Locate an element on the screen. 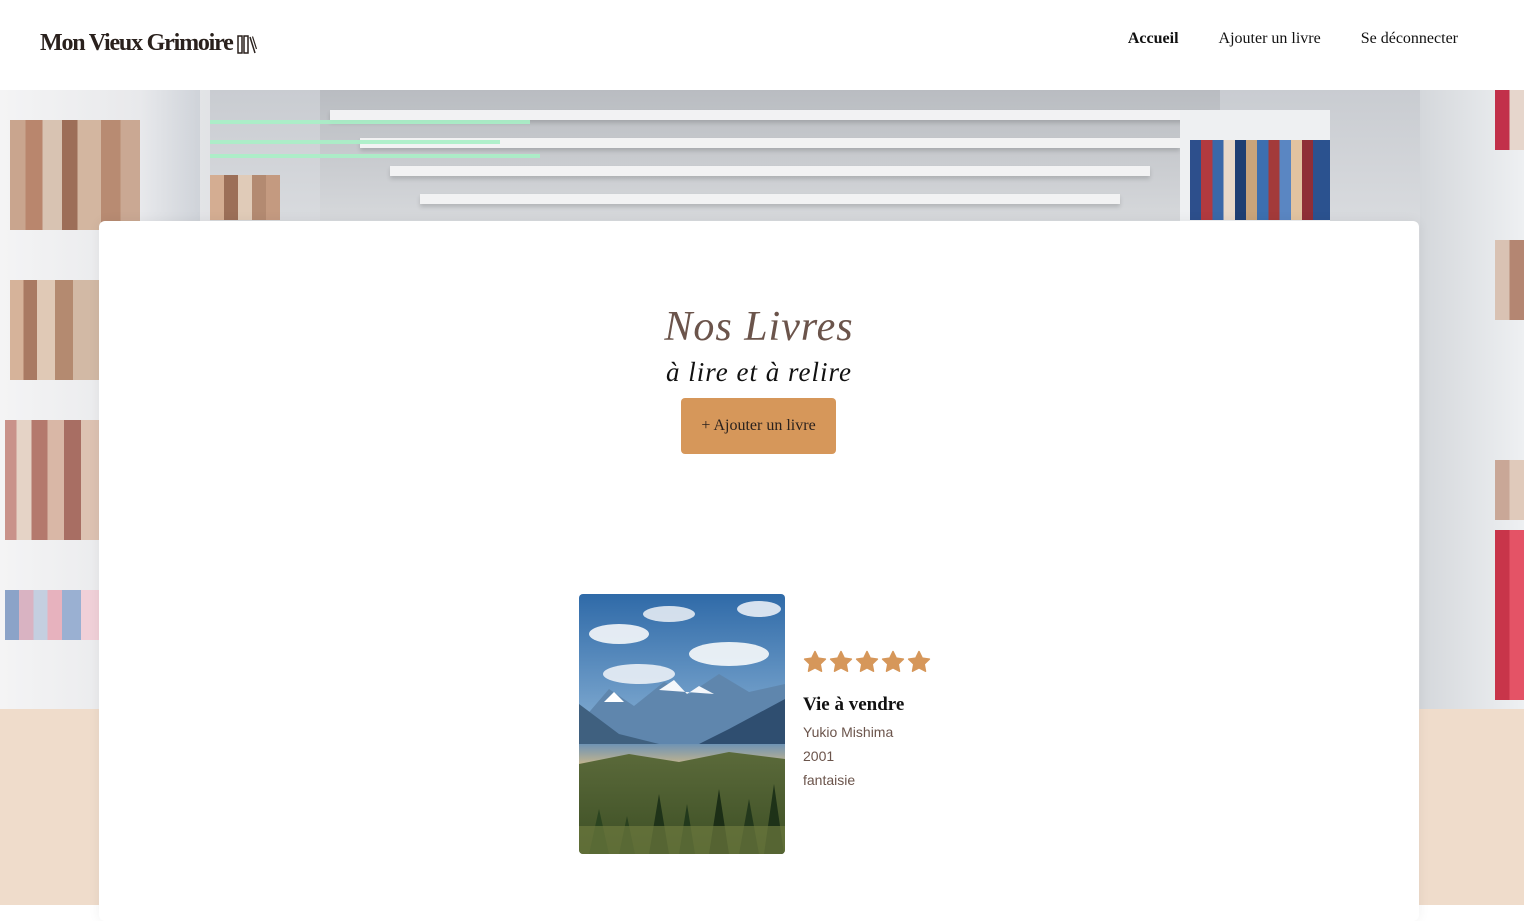 The width and height of the screenshot is (1524, 921). site-logo: Mon Vieux Grimoire is located at coordinates (148, 43).